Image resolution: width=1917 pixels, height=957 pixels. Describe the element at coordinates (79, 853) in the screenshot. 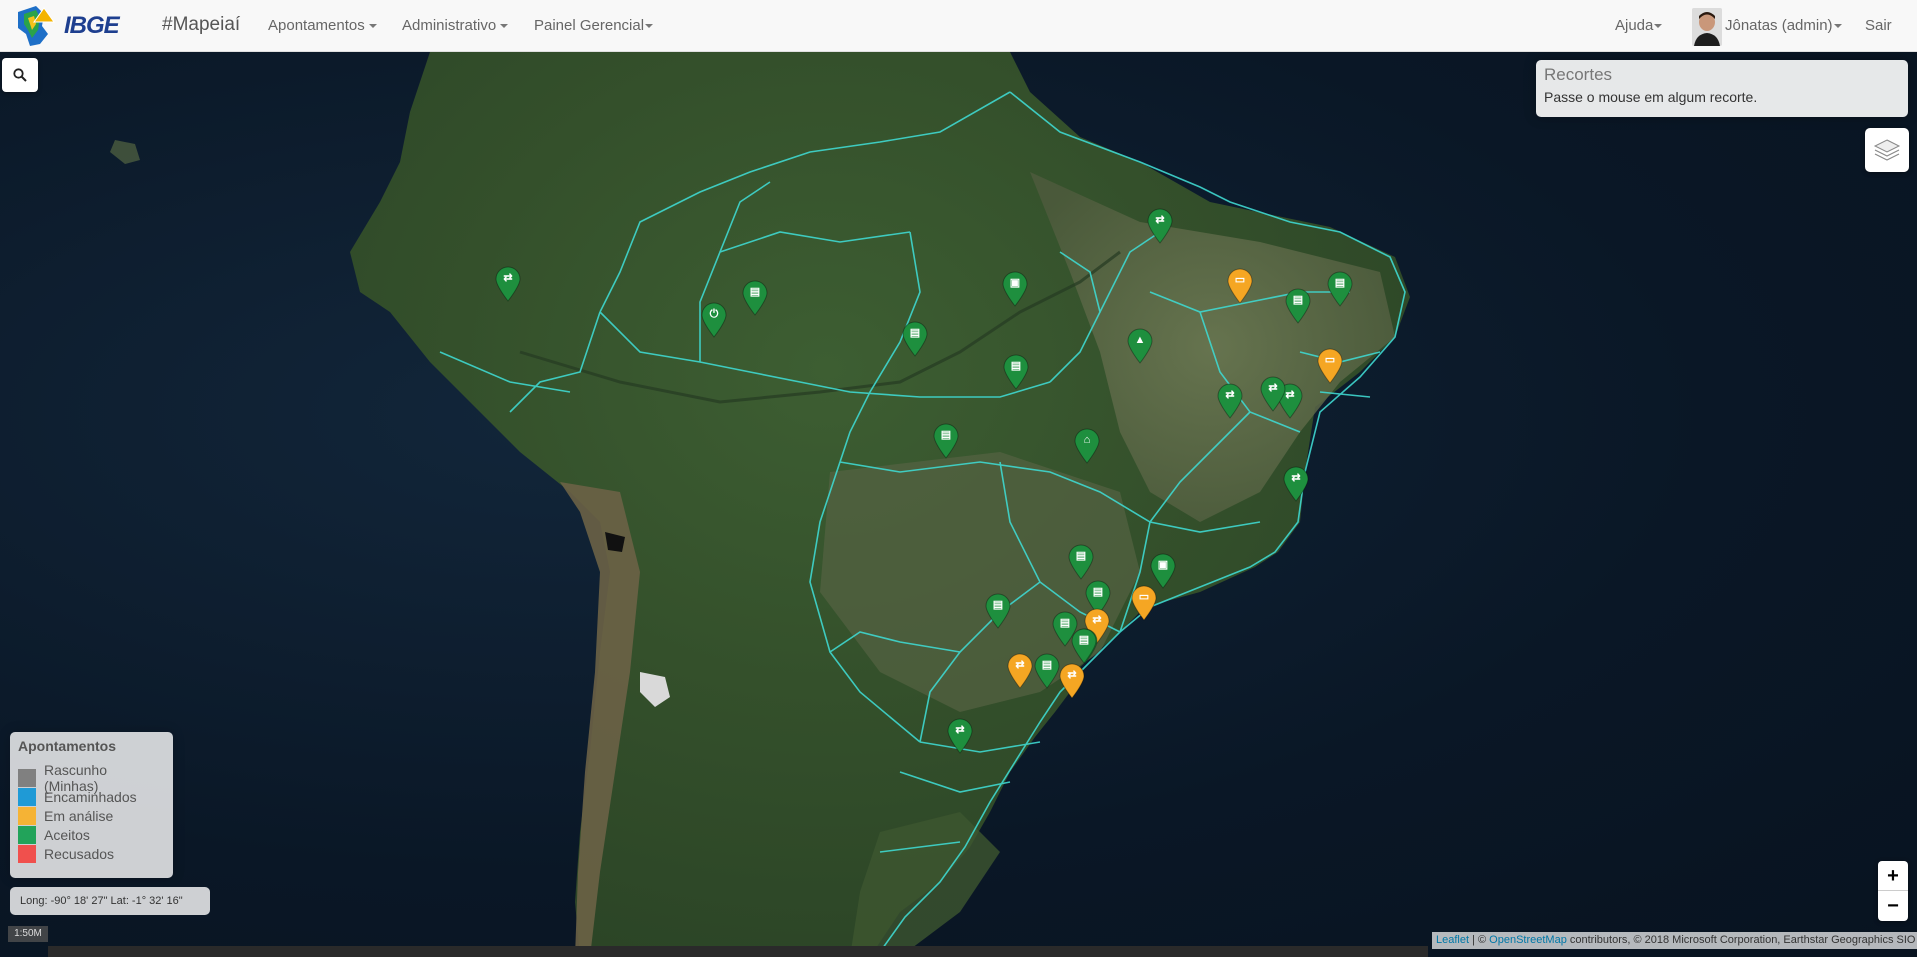

I see `legend-label: Recusados` at that location.